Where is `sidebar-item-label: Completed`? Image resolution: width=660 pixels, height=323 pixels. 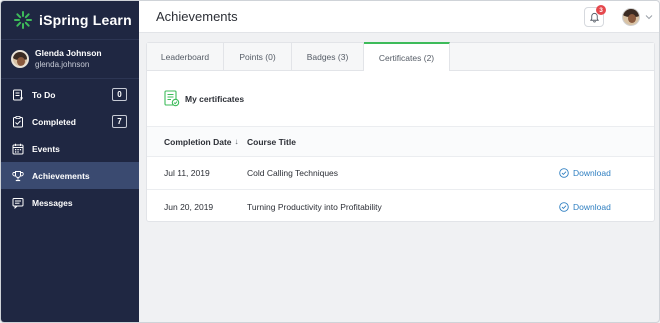 sidebar-item-label: Completed is located at coordinates (54, 121).